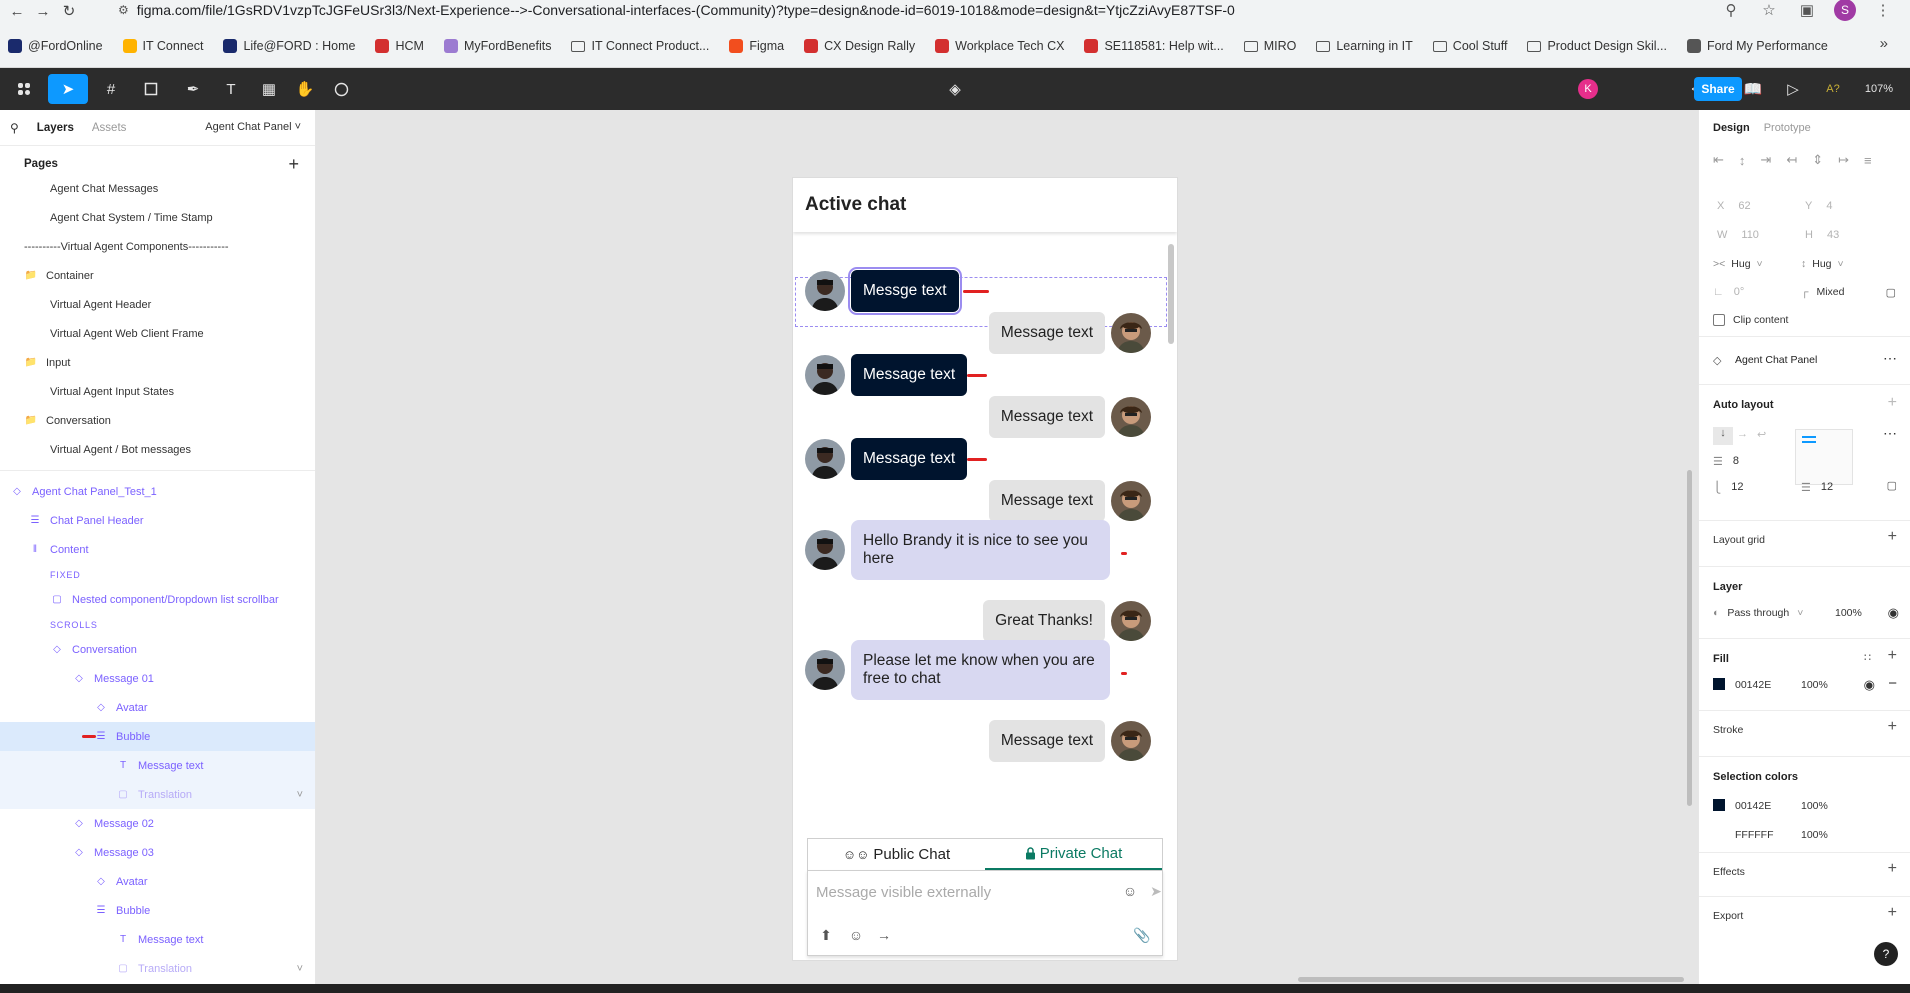 This screenshot has width=1910, height=993. I want to click on message-01: Messge text, so click(883, 291).